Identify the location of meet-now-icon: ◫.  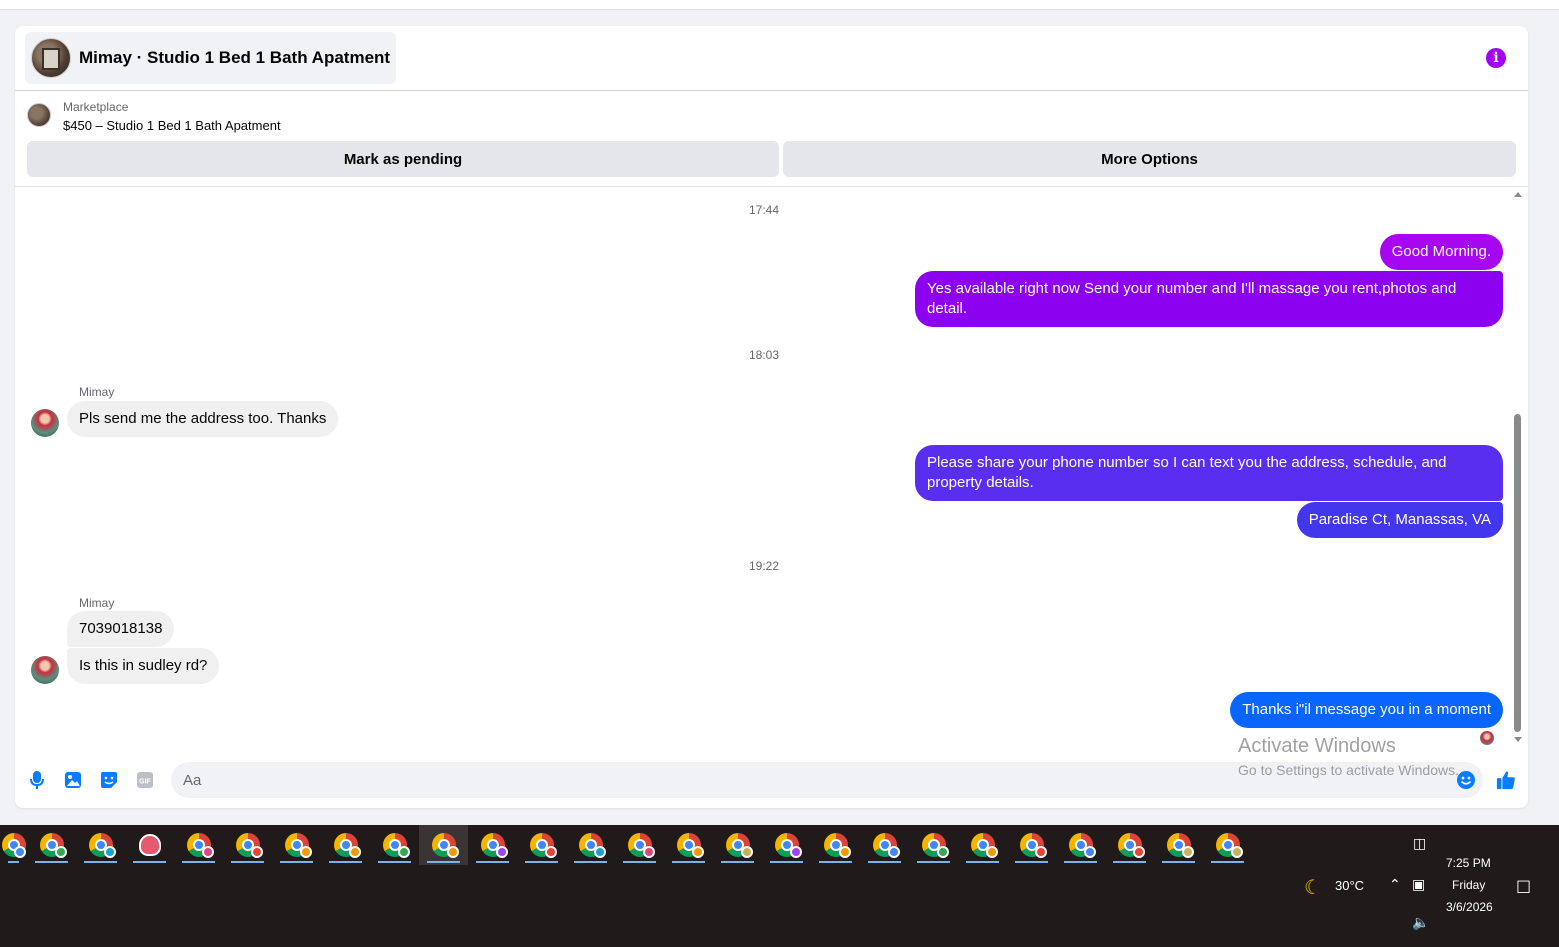
(1419, 844).